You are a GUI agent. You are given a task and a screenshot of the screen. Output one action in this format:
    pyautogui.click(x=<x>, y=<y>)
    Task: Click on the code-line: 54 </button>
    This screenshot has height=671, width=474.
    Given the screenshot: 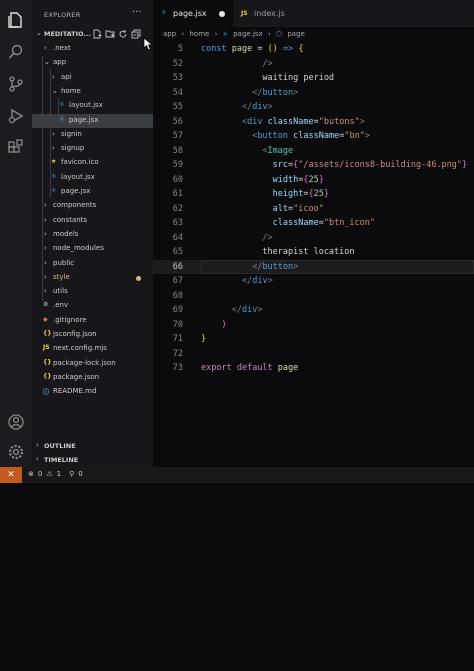 What is the action you would take?
    pyautogui.click(x=313, y=93)
    